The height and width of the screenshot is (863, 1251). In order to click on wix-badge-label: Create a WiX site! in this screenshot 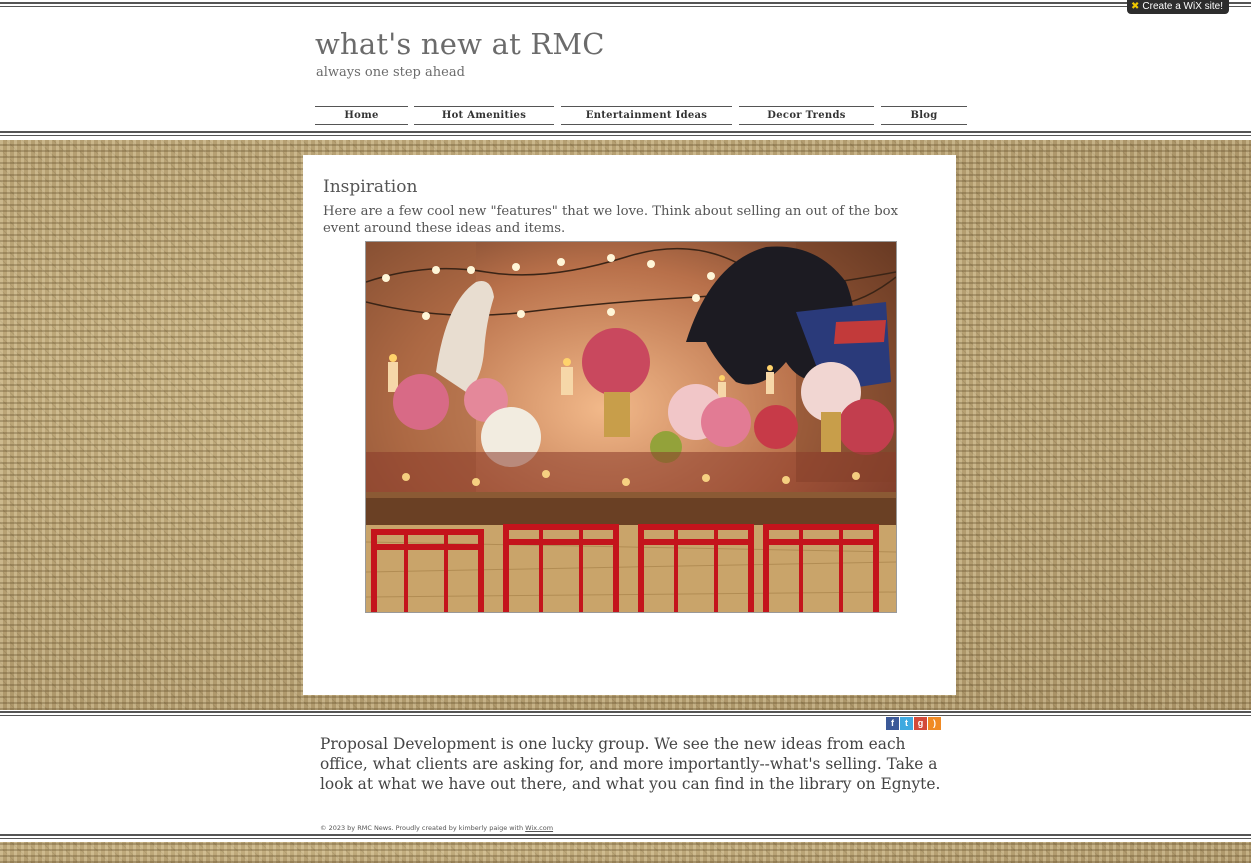, I will do `click(1182, 6)`.